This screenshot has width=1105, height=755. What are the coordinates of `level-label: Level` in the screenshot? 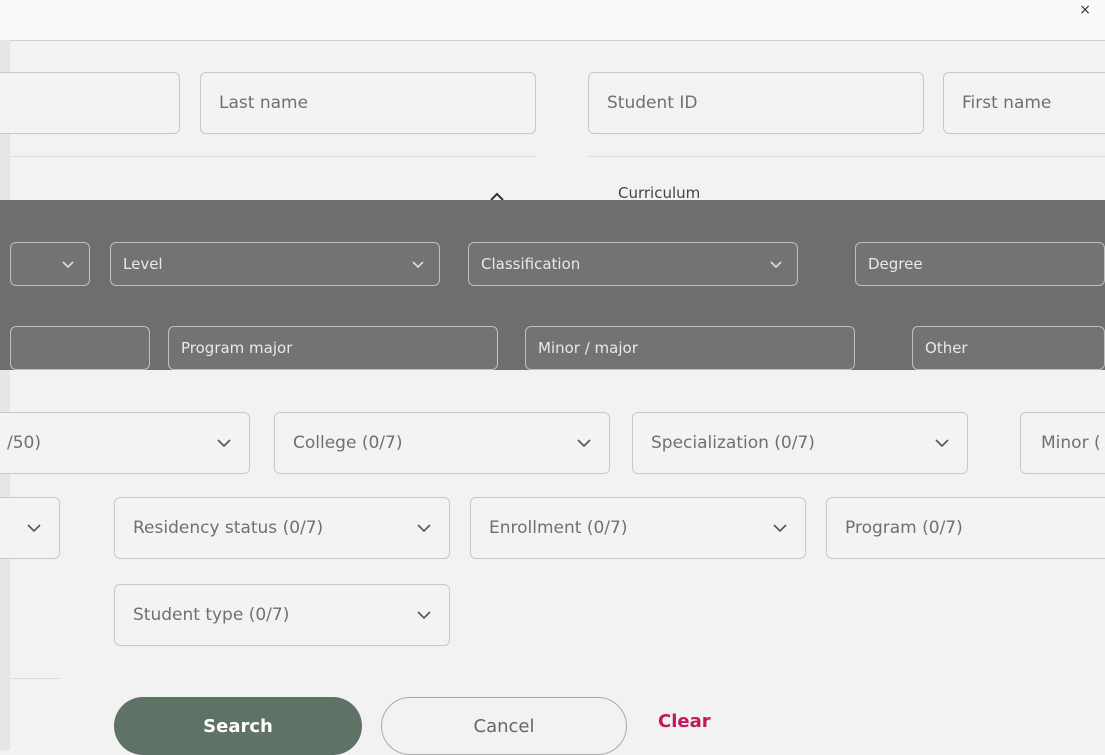 It's located at (143, 264).